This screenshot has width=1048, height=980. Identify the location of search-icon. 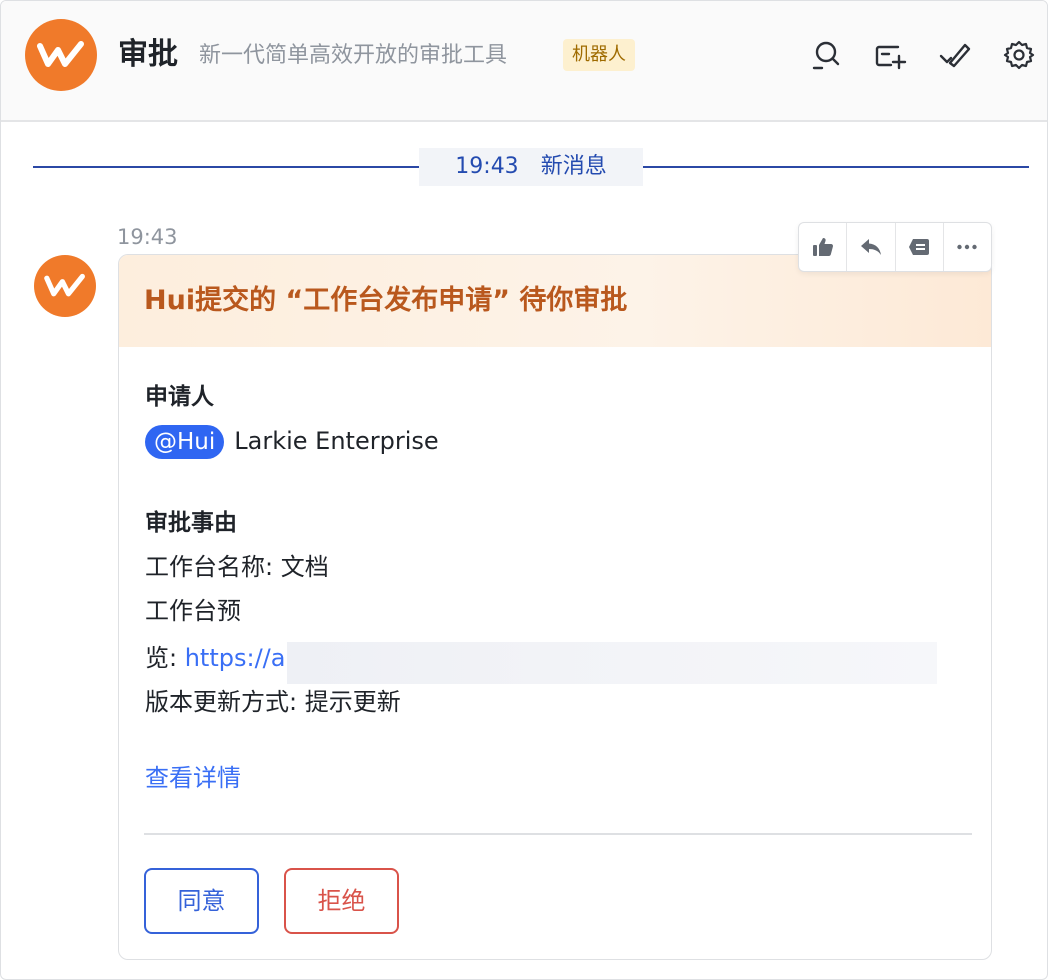
(826, 55).